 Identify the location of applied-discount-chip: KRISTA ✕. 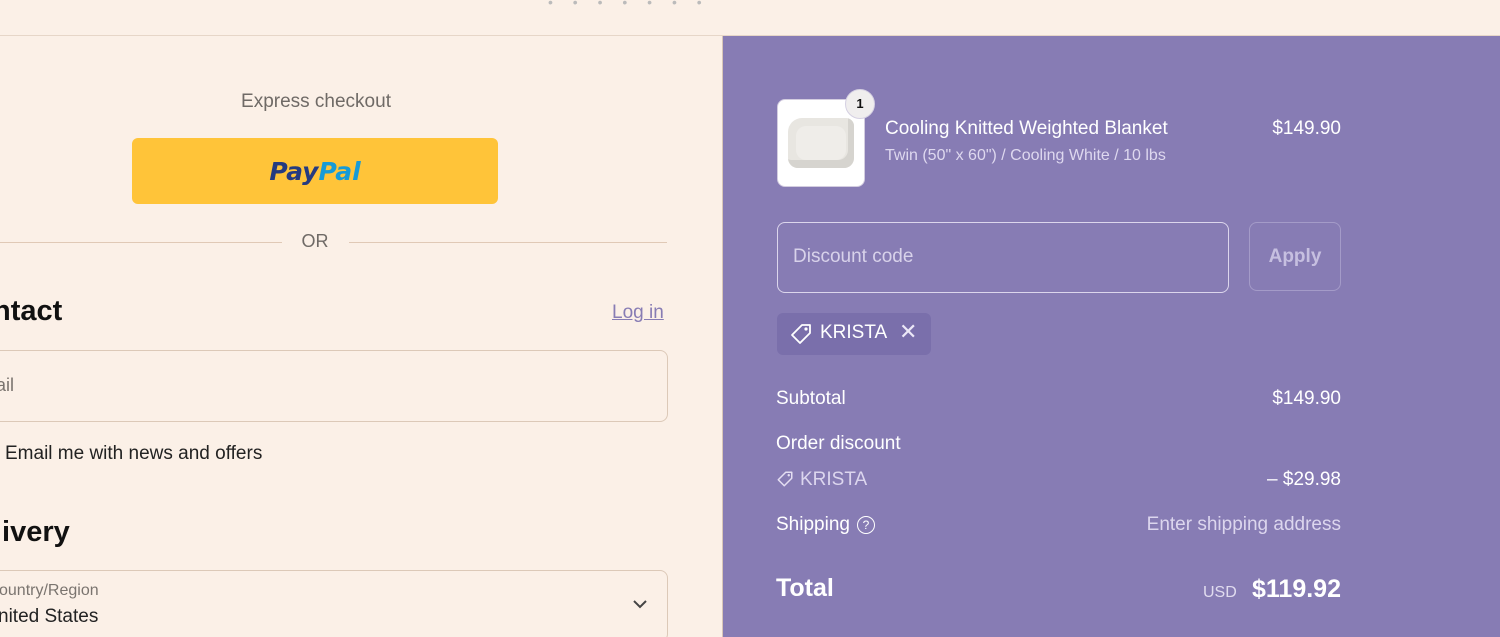
(854, 334).